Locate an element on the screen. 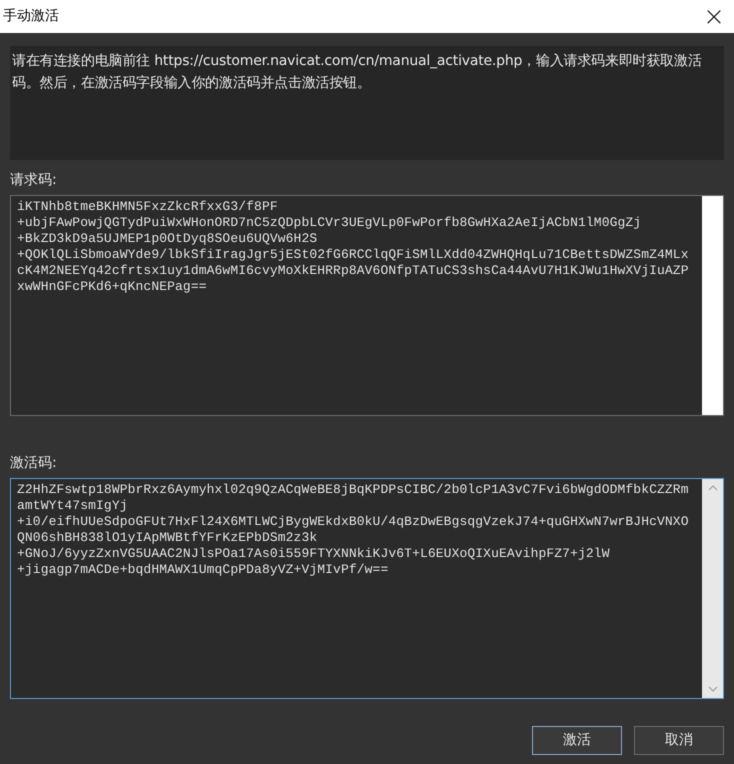  code-line: QN06shBH838lO1yIApMWBtfYFrKzEPbDSm2z3k is located at coordinates (167, 538).